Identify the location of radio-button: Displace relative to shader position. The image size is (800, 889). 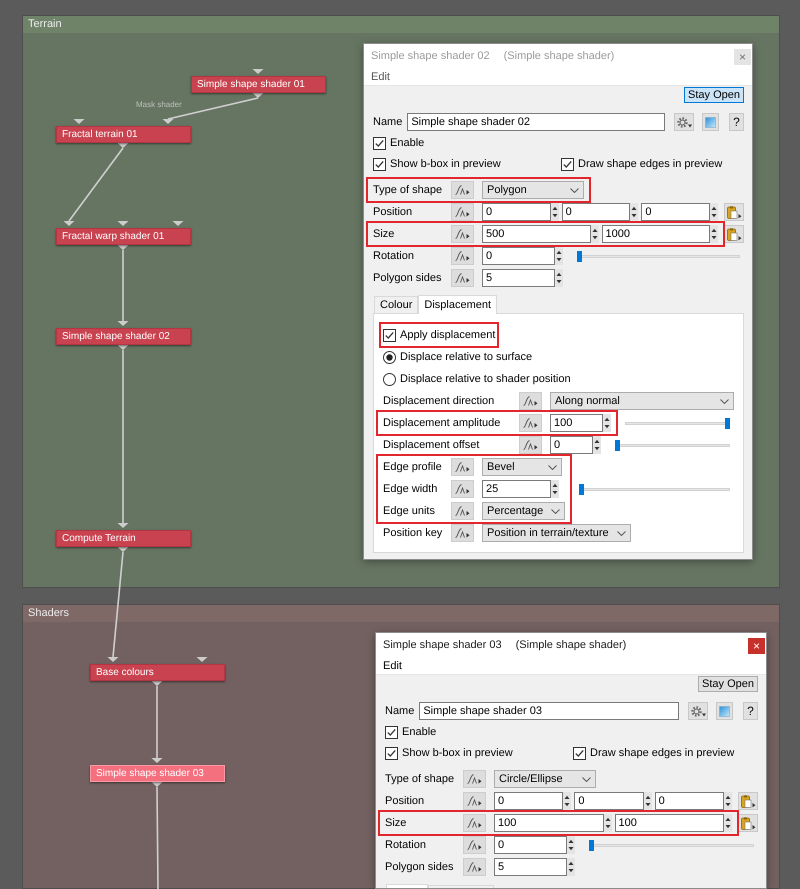
(477, 379).